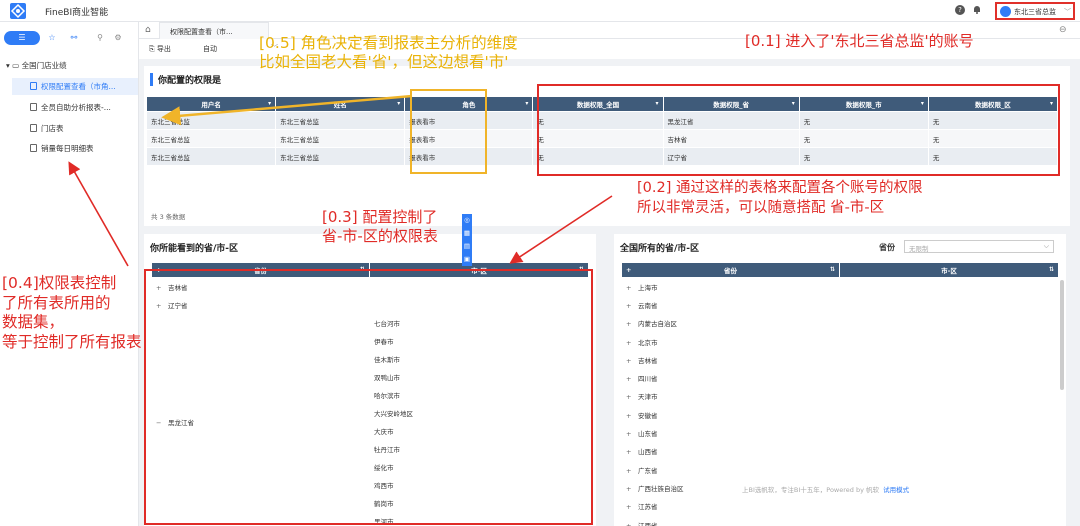  I want to click on table-row: + 辽宁省, so click(370, 304).